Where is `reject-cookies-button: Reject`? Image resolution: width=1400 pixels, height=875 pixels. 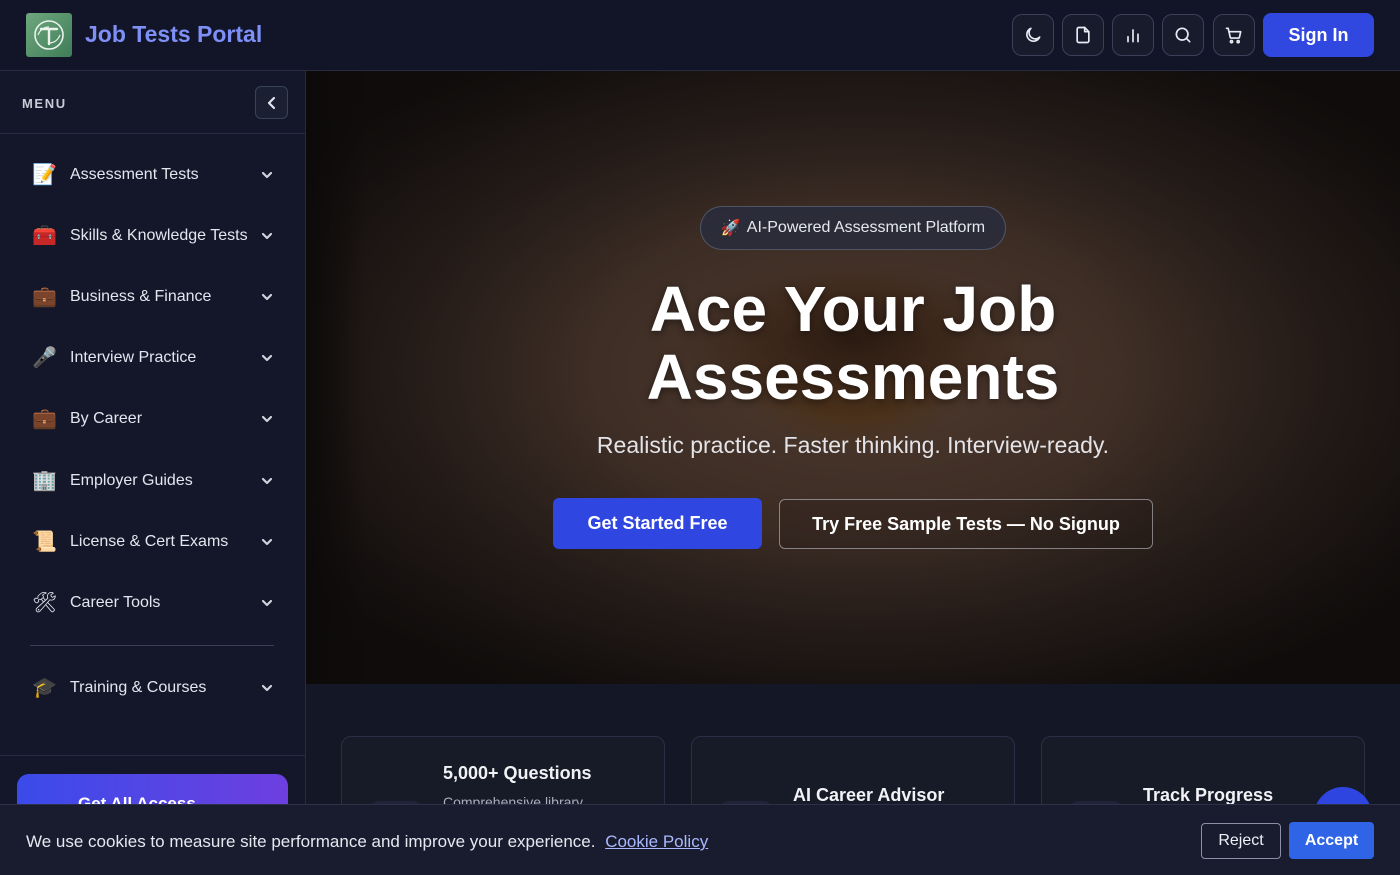
reject-cookies-button: Reject is located at coordinates (1241, 841).